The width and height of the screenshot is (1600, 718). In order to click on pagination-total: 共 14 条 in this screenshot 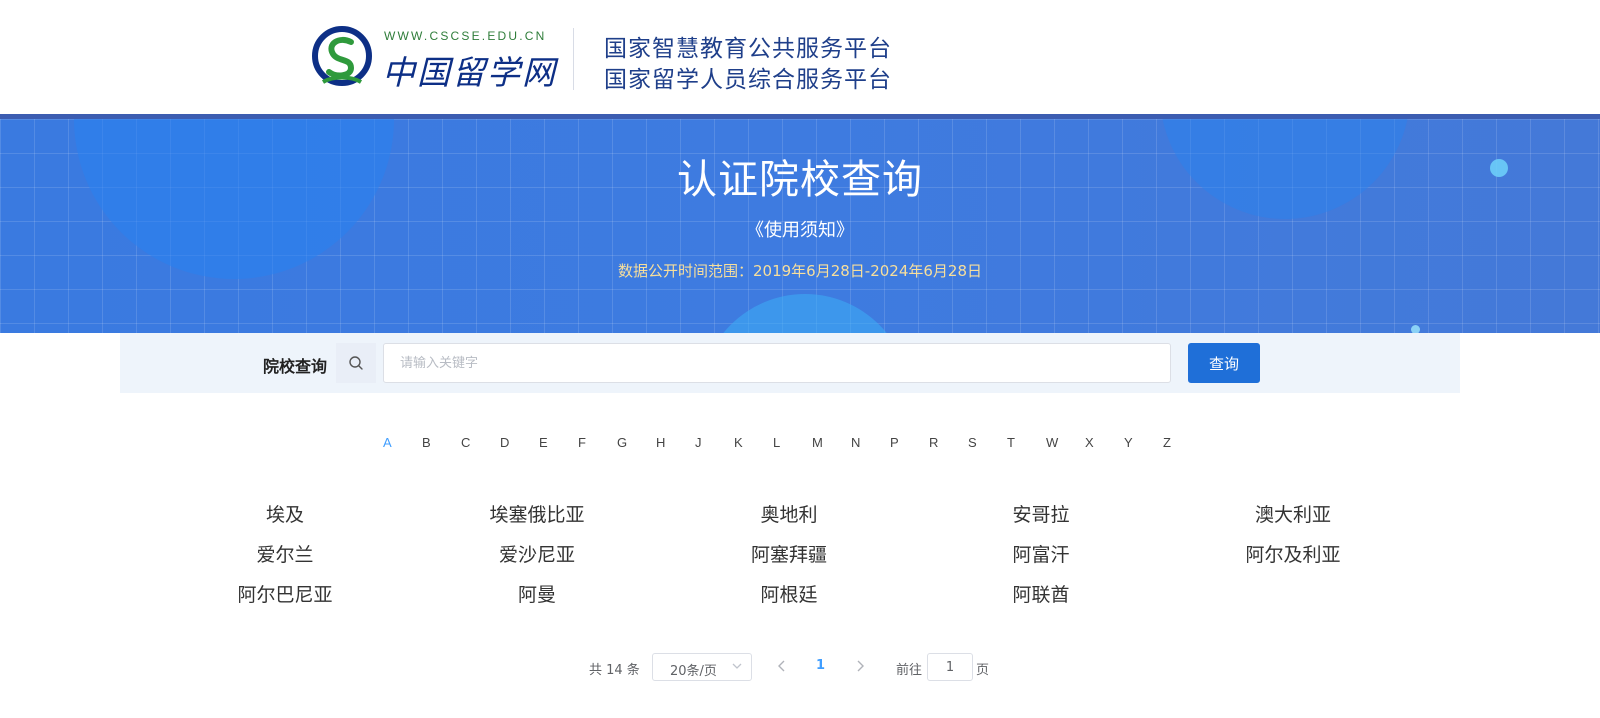, I will do `click(614, 670)`.